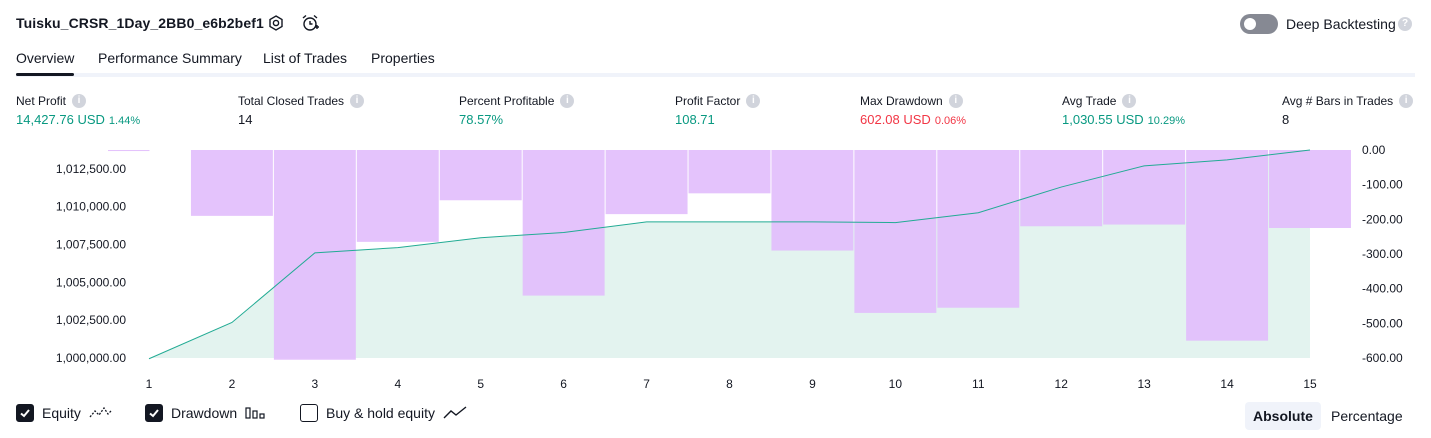 The image size is (1431, 438). What do you see at coordinates (708, 101) in the screenshot?
I see `metric-label: Profit Factor` at bounding box center [708, 101].